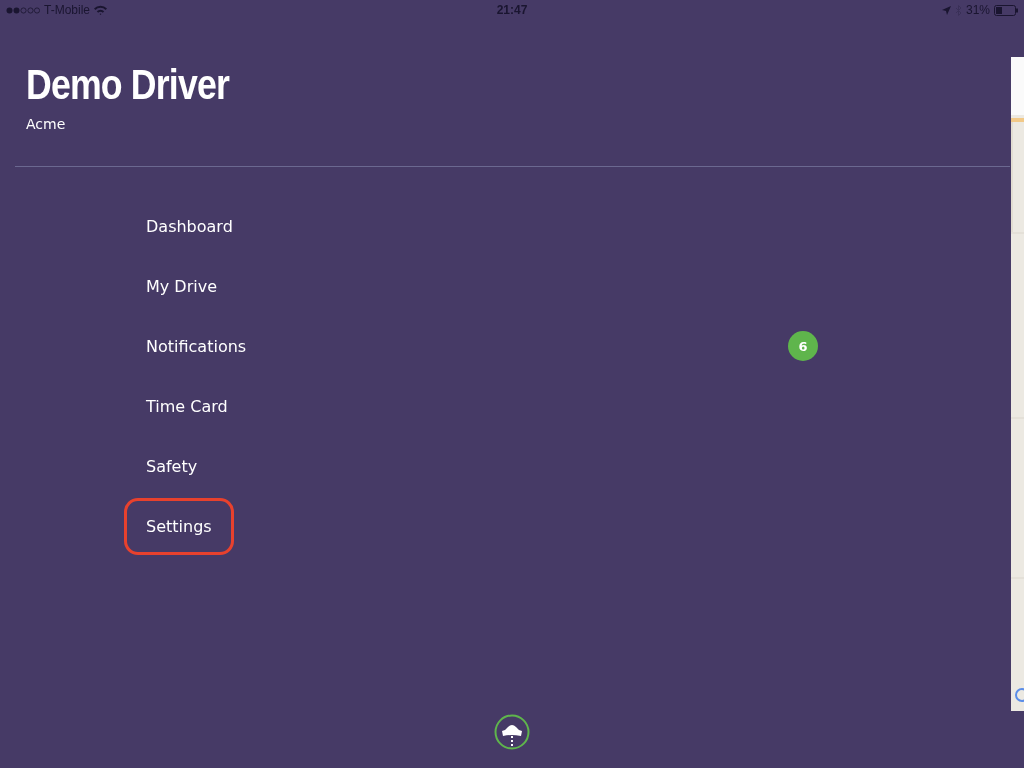  What do you see at coordinates (946, 10) in the screenshot?
I see `location-arrow-icon` at bounding box center [946, 10].